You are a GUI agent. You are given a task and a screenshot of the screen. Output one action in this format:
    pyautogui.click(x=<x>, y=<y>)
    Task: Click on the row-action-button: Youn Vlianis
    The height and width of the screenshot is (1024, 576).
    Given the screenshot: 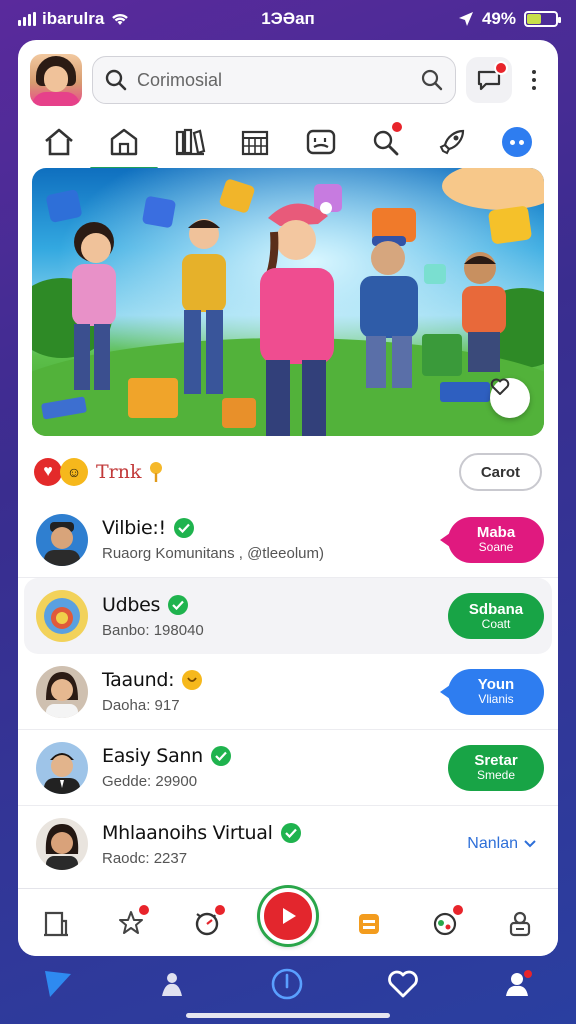 What is the action you would take?
    pyautogui.click(x=492, y=691)
    